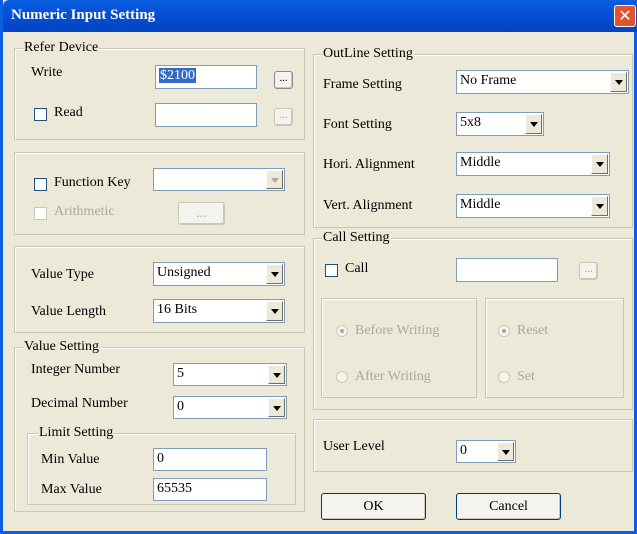 This screenshot has height=534, width=637. Describe the element at coordinates (230, 374) in the screenshot. I see `integer-number-dropdown: 5` at that location.